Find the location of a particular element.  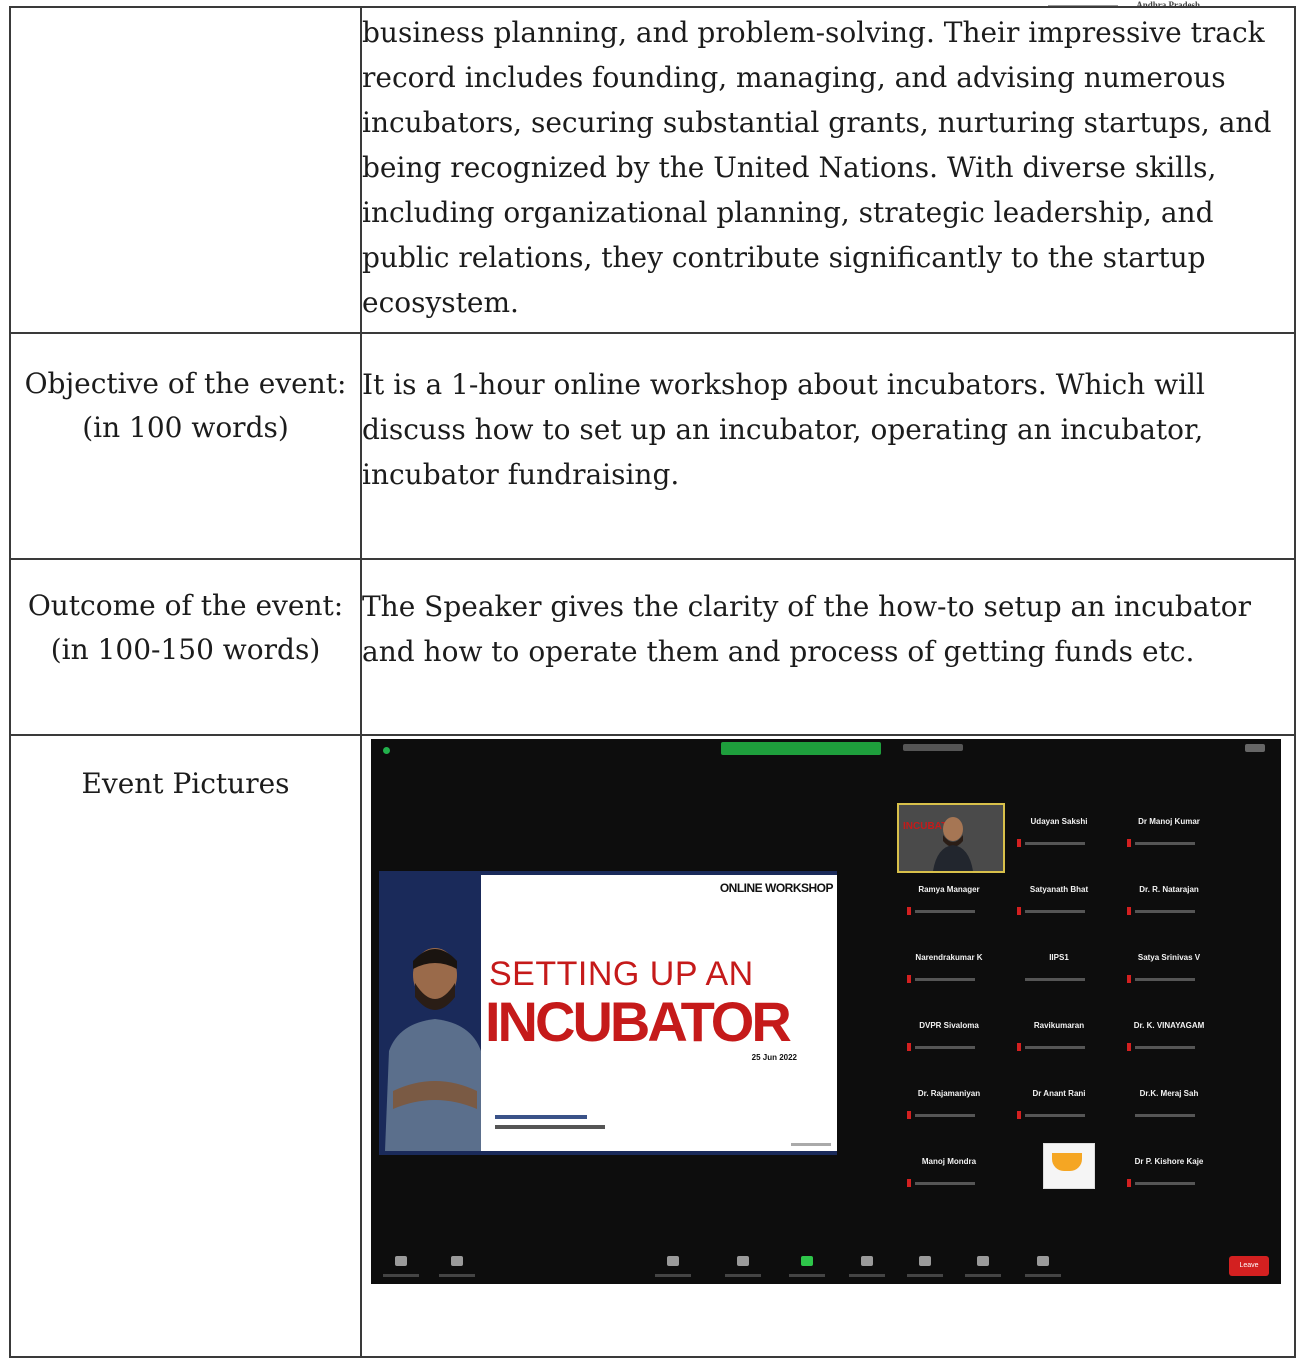

participant-name: Udayan Sakshi is located at coordinates (1059, 821).